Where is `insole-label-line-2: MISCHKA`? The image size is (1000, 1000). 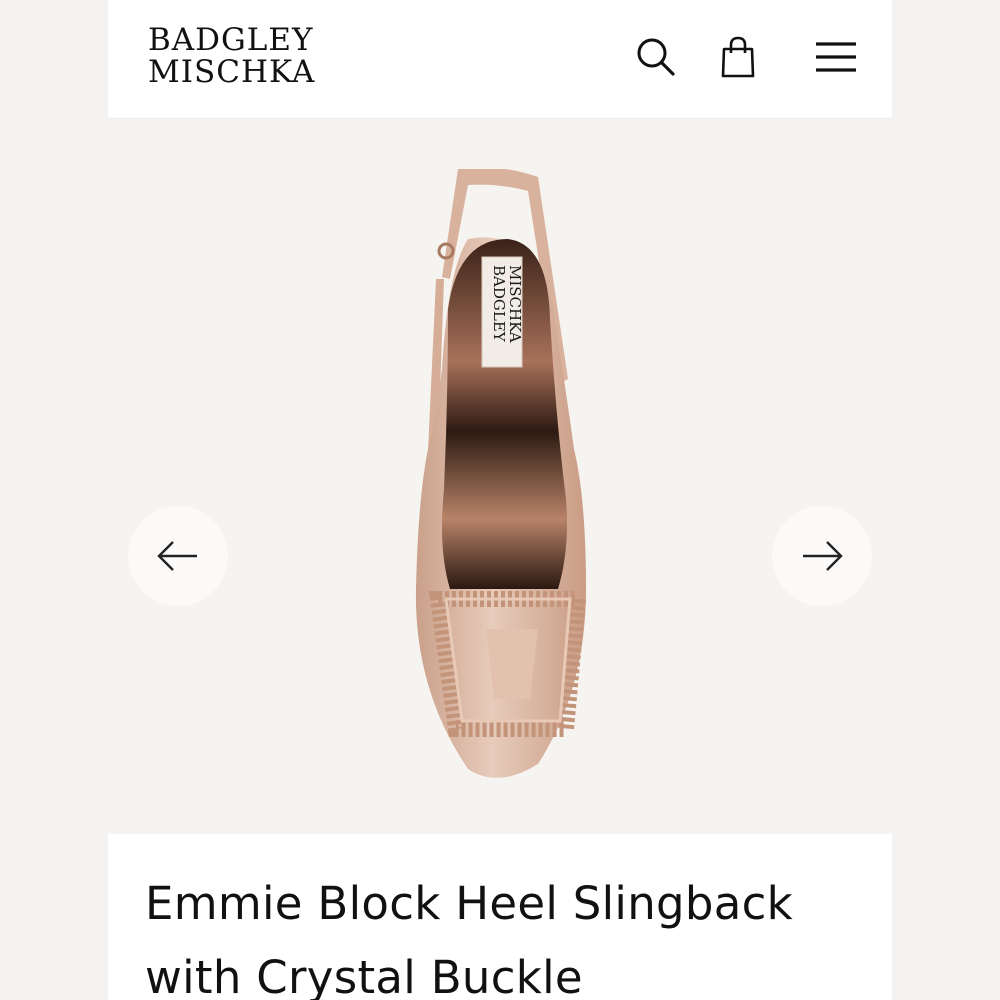
insole-label-line-2: MISCHKA is located at coordinates (515, 304).